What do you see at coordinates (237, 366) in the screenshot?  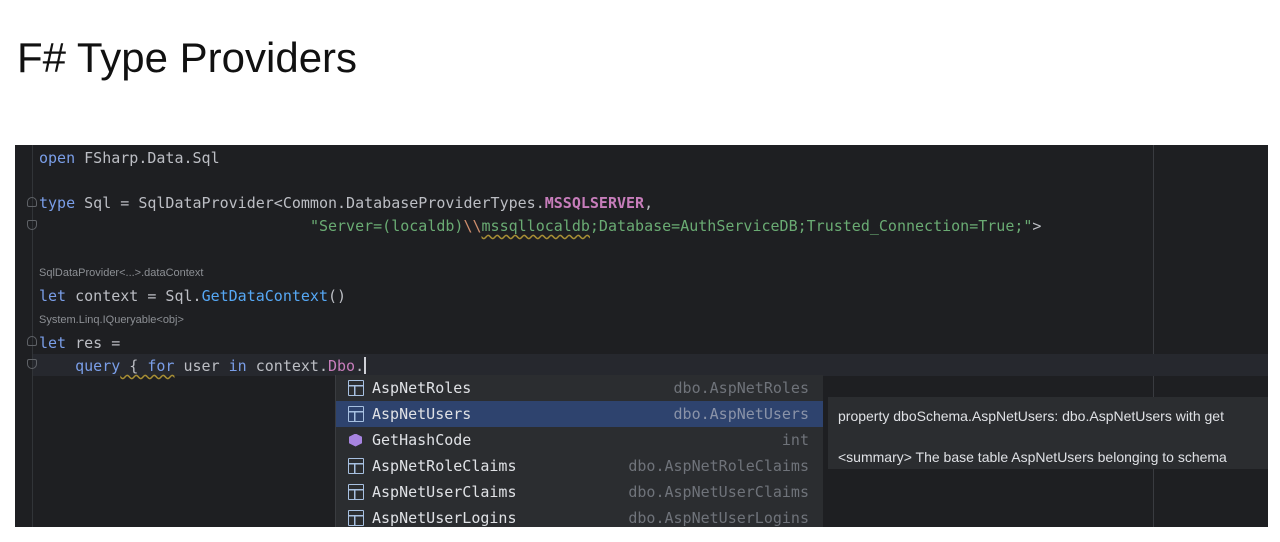 I see `keyword: in` at bounding box center [237, 366].